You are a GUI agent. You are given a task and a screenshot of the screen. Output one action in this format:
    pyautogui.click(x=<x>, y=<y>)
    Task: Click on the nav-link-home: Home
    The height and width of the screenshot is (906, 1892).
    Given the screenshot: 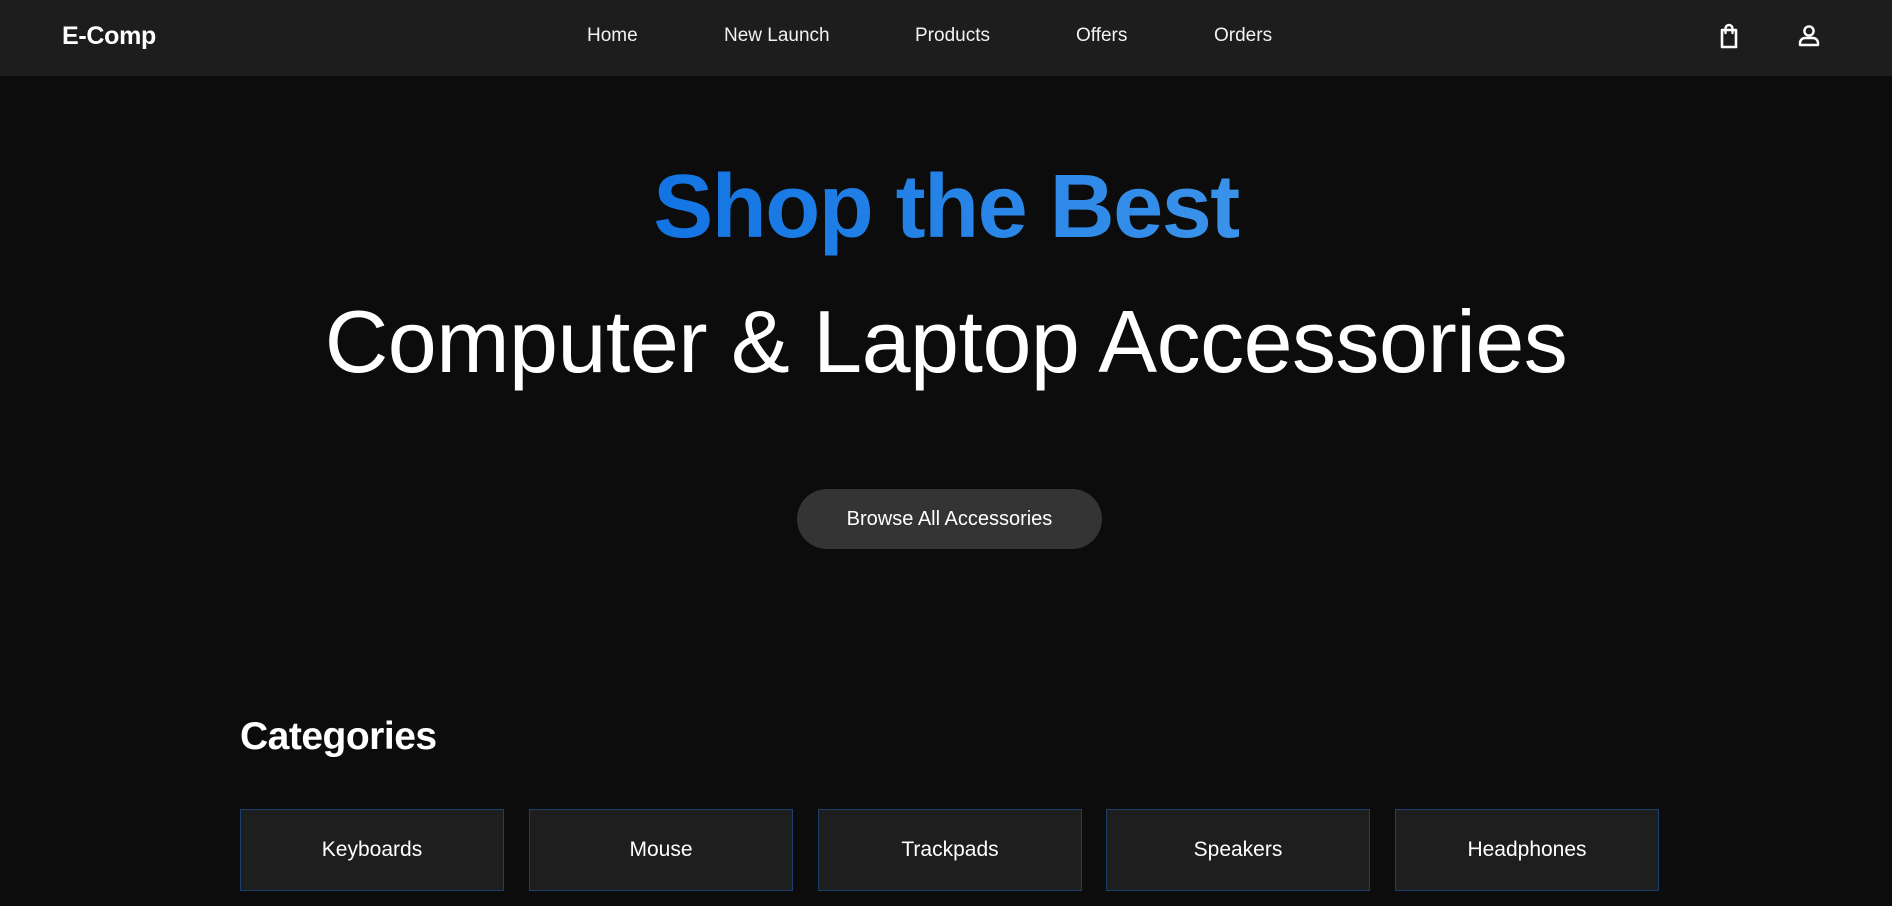 What is the action you would take?
    pyautogui.click(x=612, y=36)
    